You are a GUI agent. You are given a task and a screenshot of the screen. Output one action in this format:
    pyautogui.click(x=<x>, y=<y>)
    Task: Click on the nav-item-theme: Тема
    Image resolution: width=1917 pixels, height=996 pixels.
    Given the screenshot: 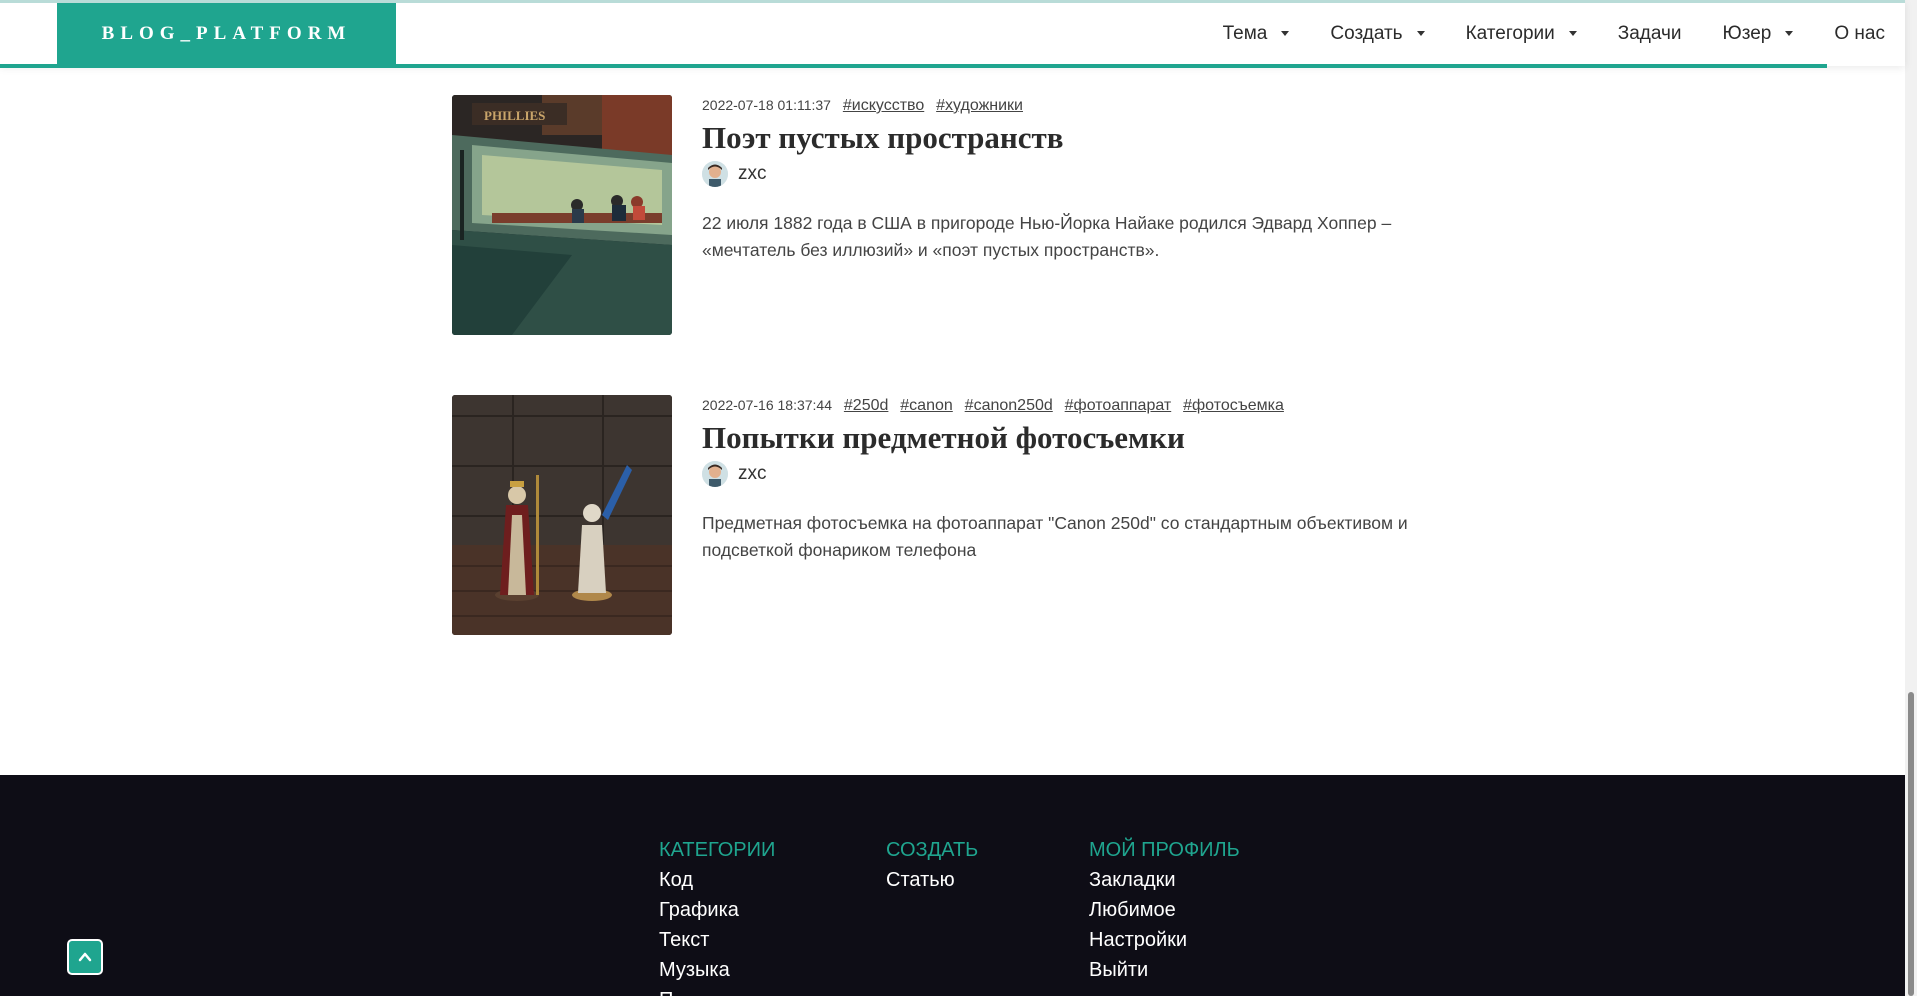 What is the action you would take?
    pyautogui.click(x=1256, y=34)
    